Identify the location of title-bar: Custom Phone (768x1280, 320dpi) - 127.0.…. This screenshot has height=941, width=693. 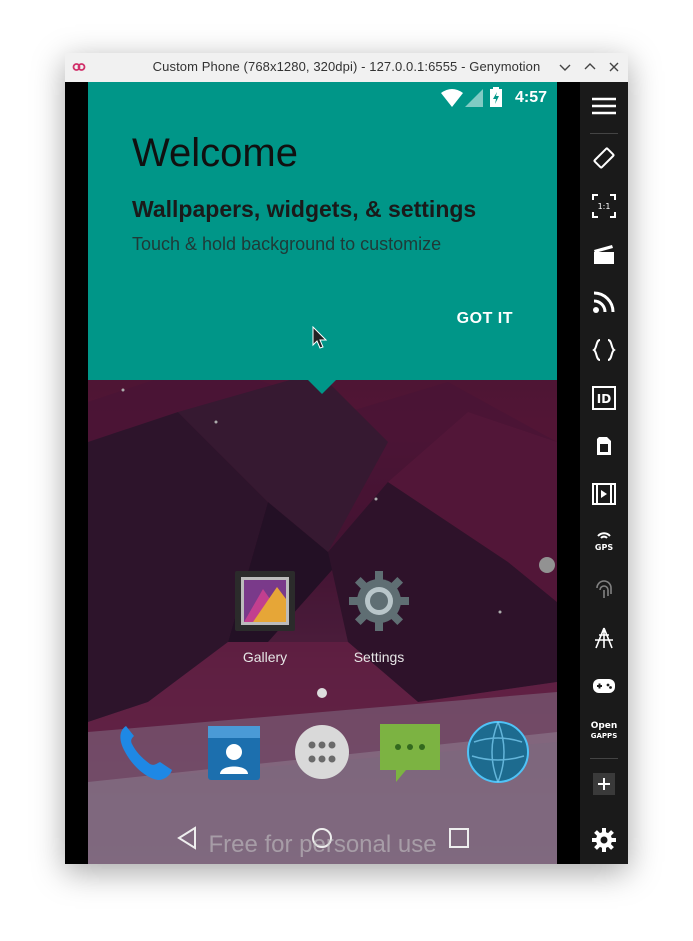
(346, 68).